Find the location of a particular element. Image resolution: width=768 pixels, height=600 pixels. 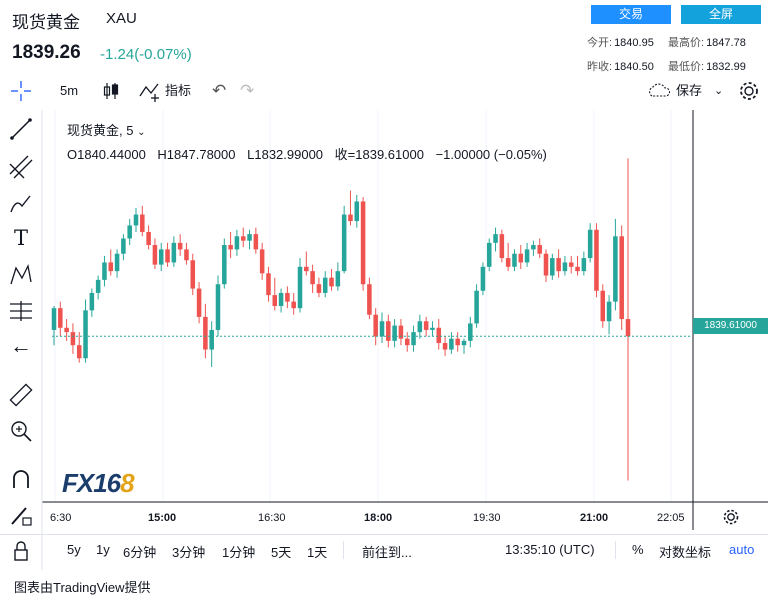

undo-icon: ↶ is located at coordinates (219, 91).